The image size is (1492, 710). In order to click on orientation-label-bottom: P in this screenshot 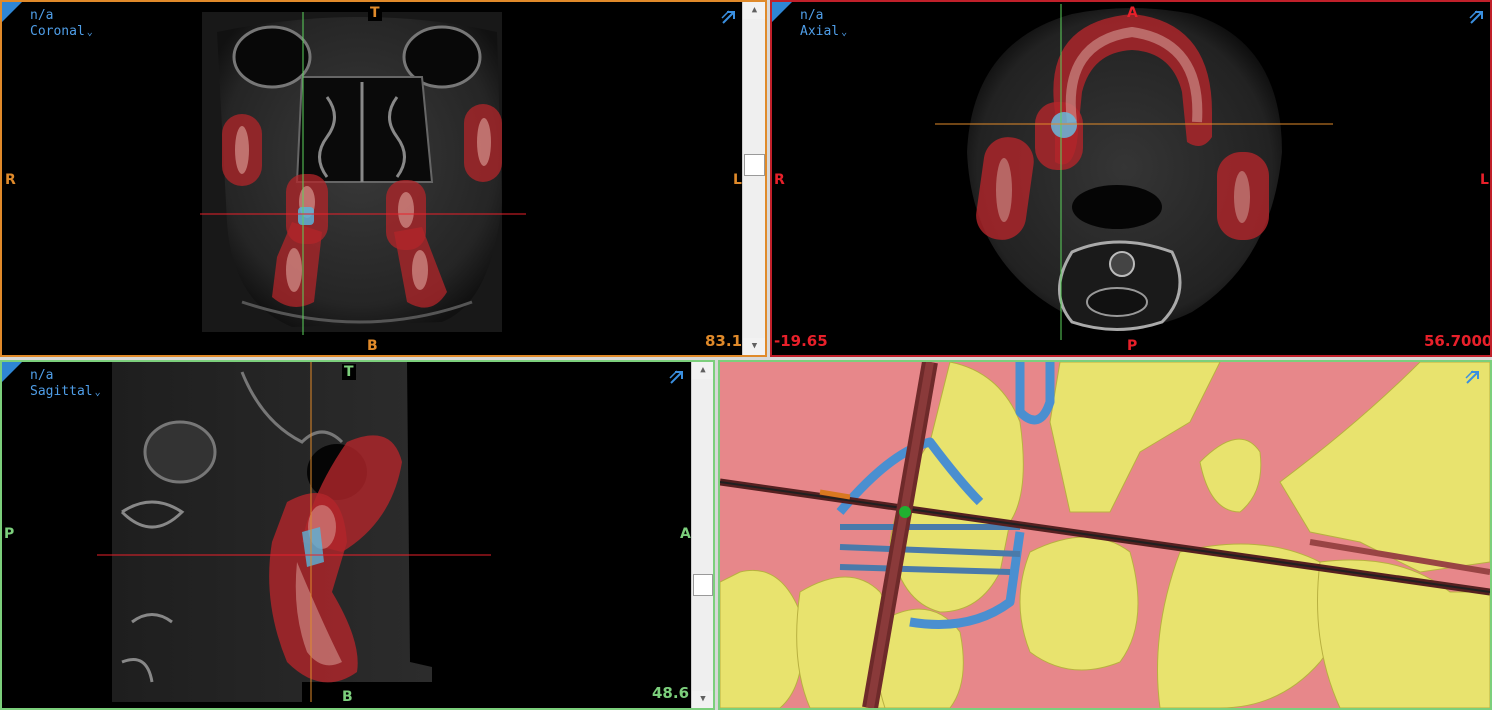, I will do `click(1132, 346)`.